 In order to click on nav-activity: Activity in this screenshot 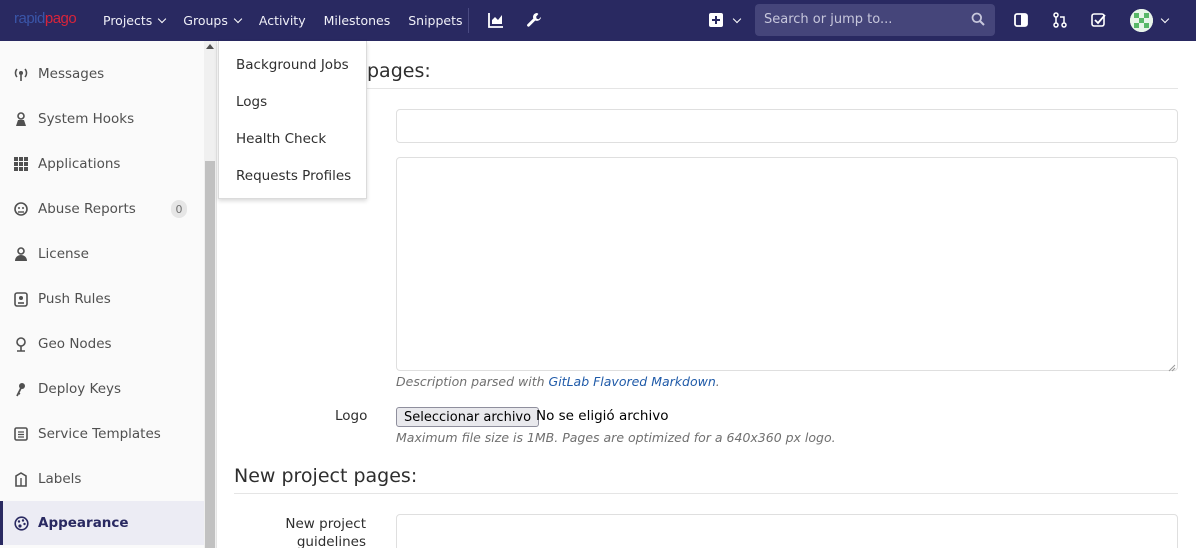, I will do `click(282, 20)`.